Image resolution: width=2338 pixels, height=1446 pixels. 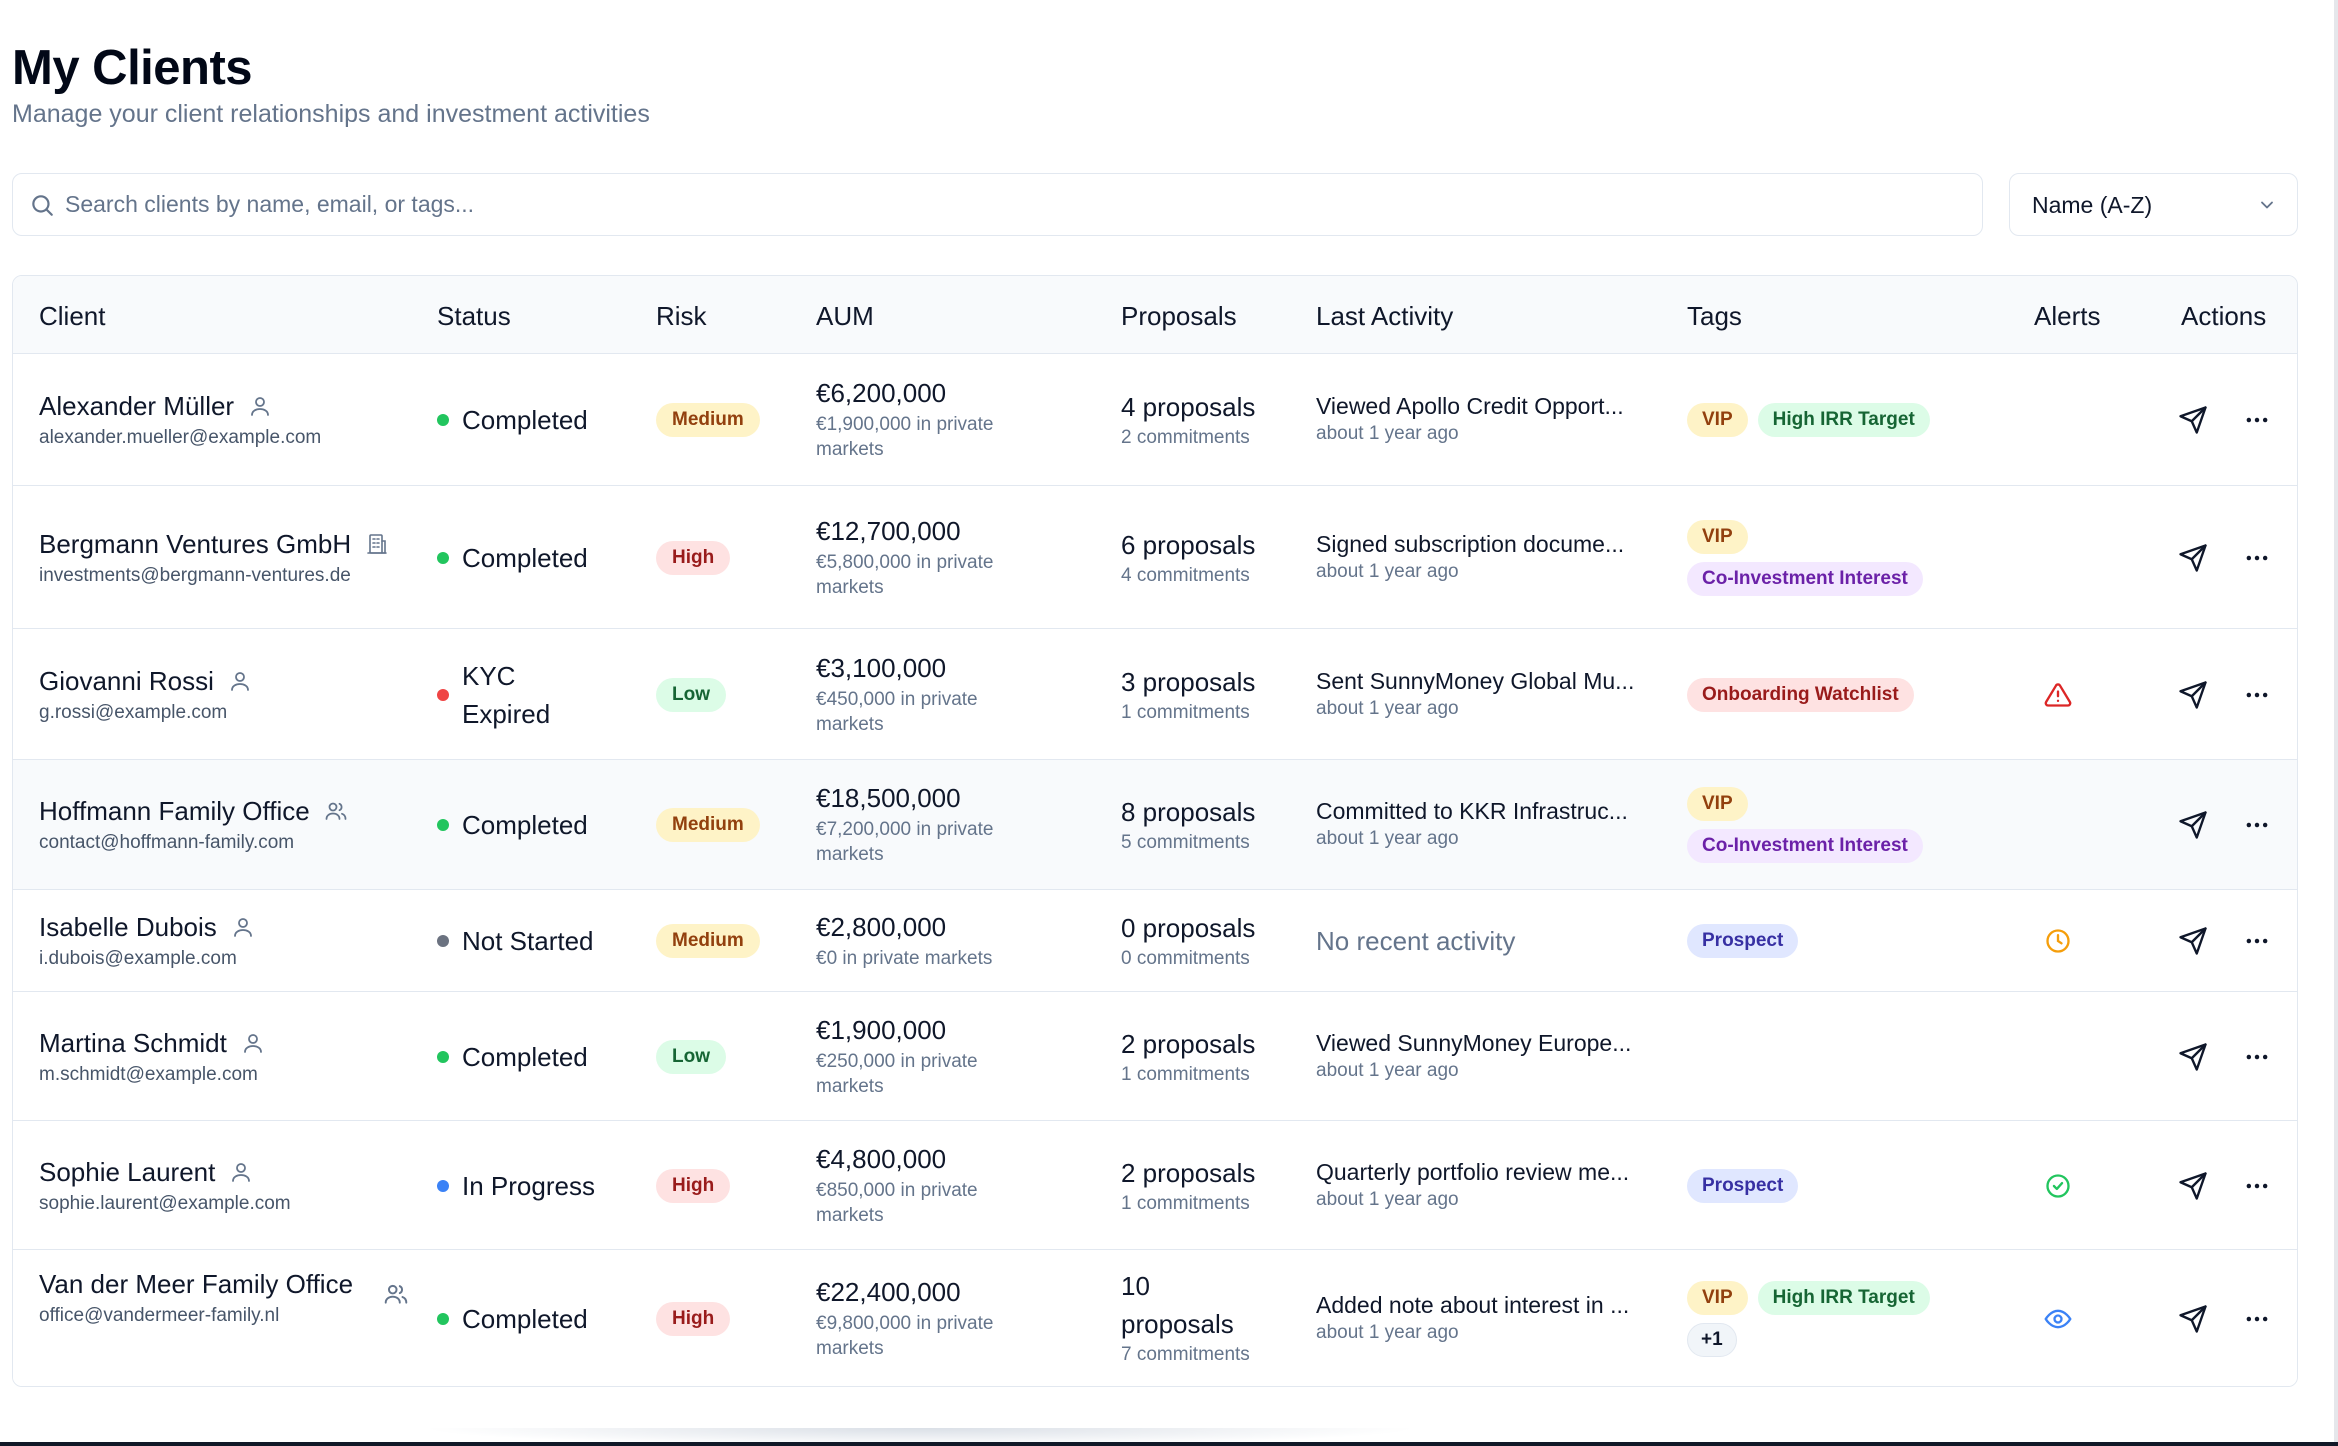 What do you see at coordinates (2153, 204) in the screenshot?
I see `sort-select: Name (A-Z)` at bounding box center [2153, 204].